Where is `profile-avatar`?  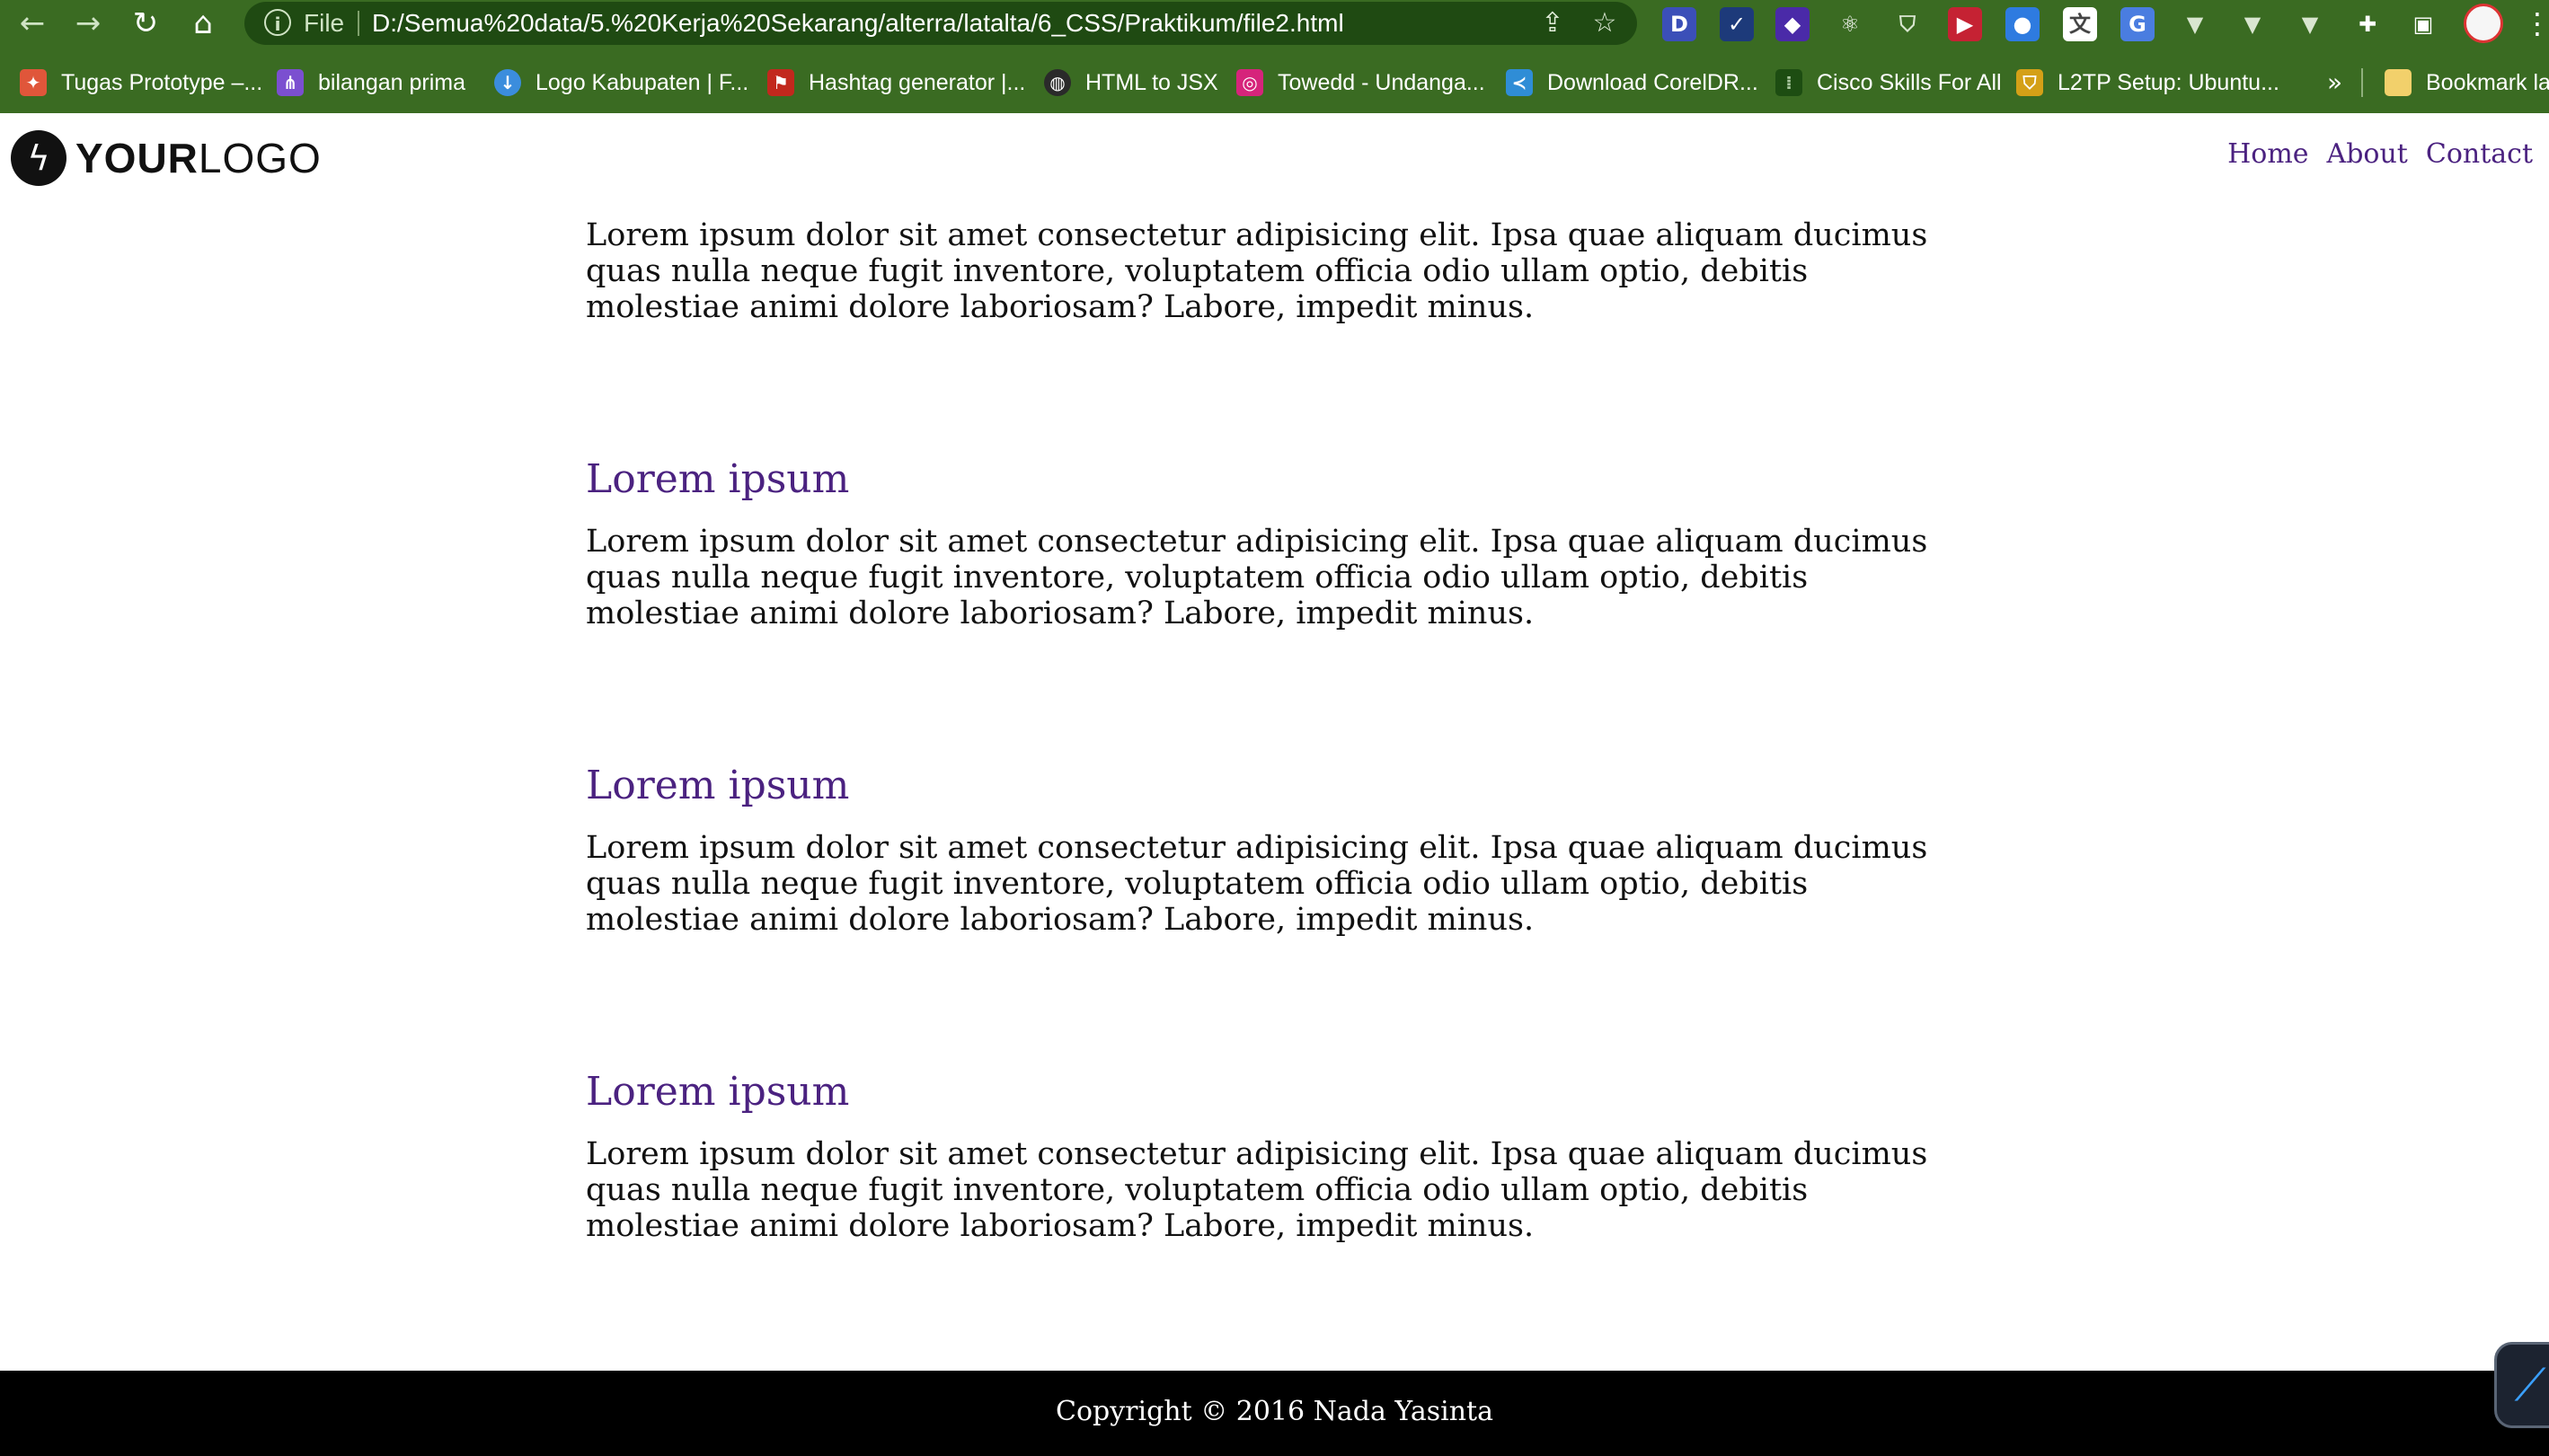 profile-avatar is located at coordinates (2484, 23).